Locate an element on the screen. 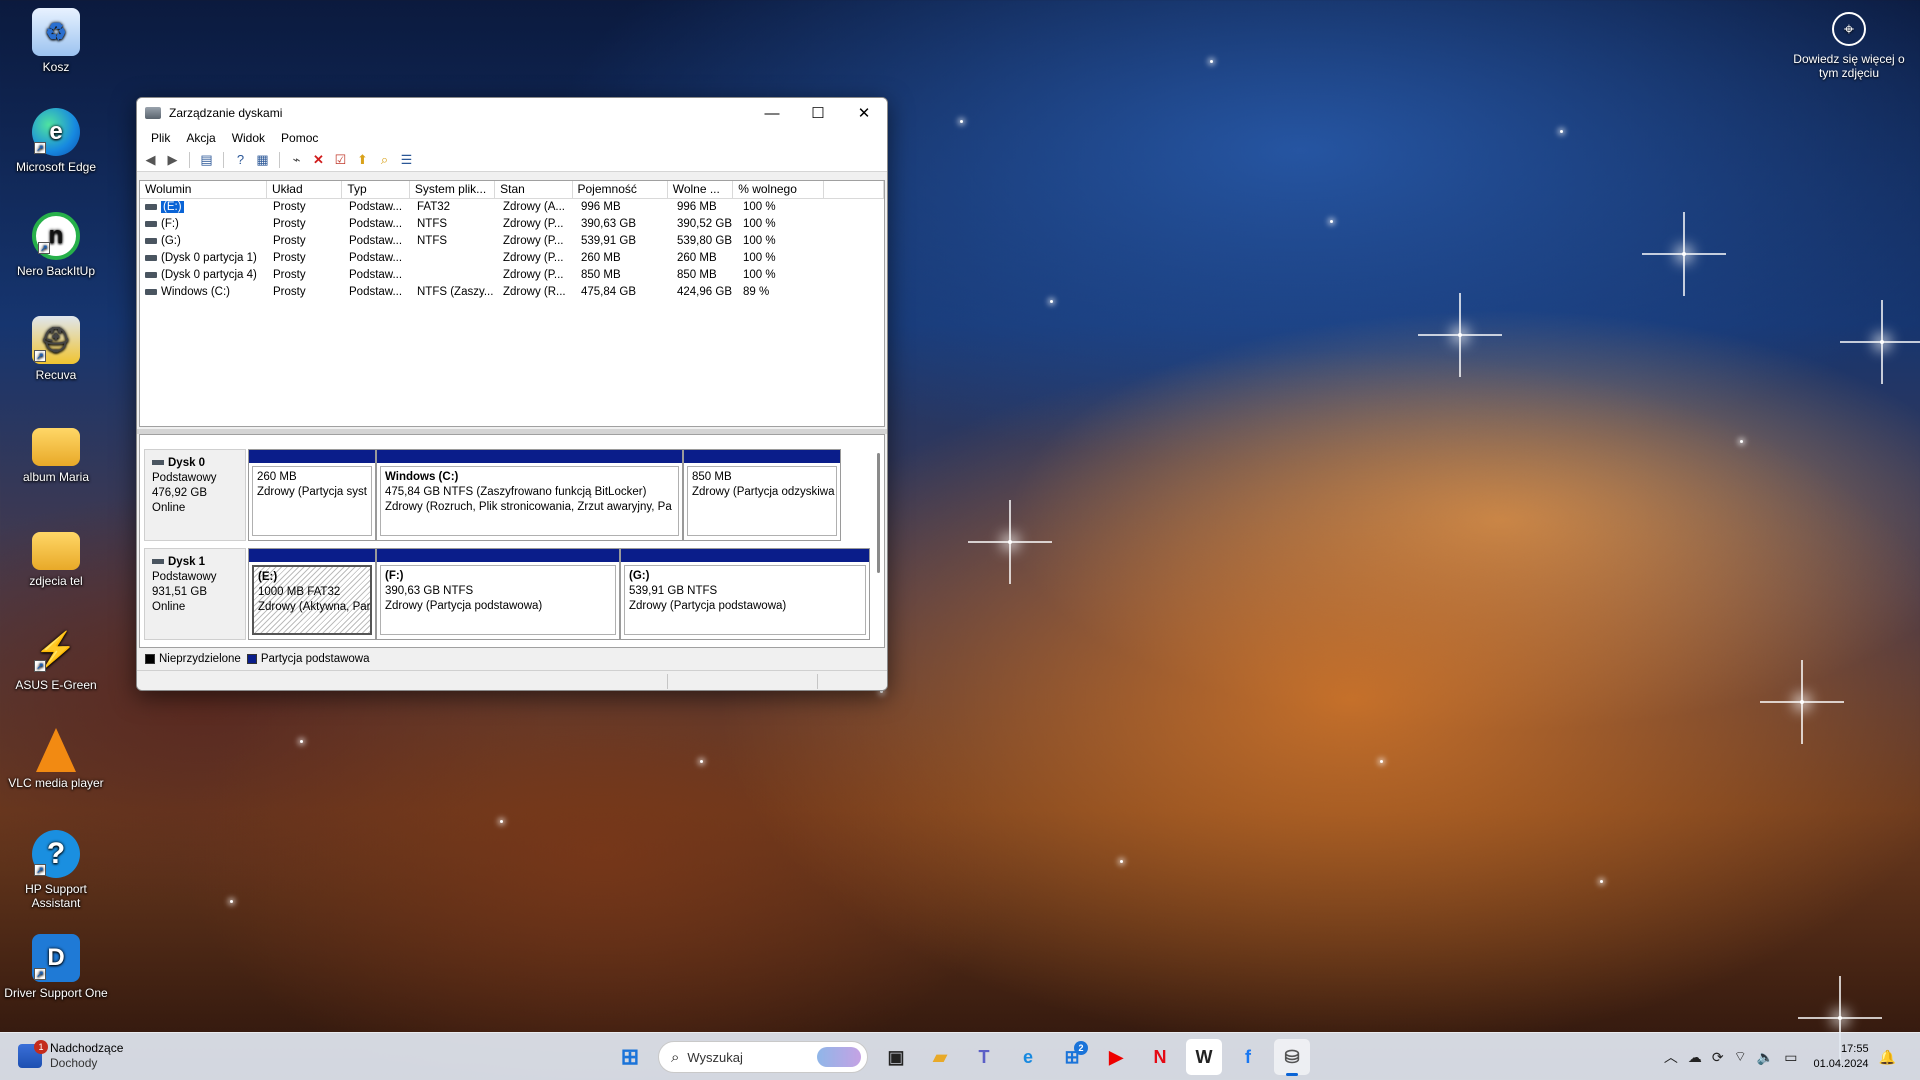 The image size is (1920, 1080). properties-icon: ▦ is located at coordinates (262, 159).